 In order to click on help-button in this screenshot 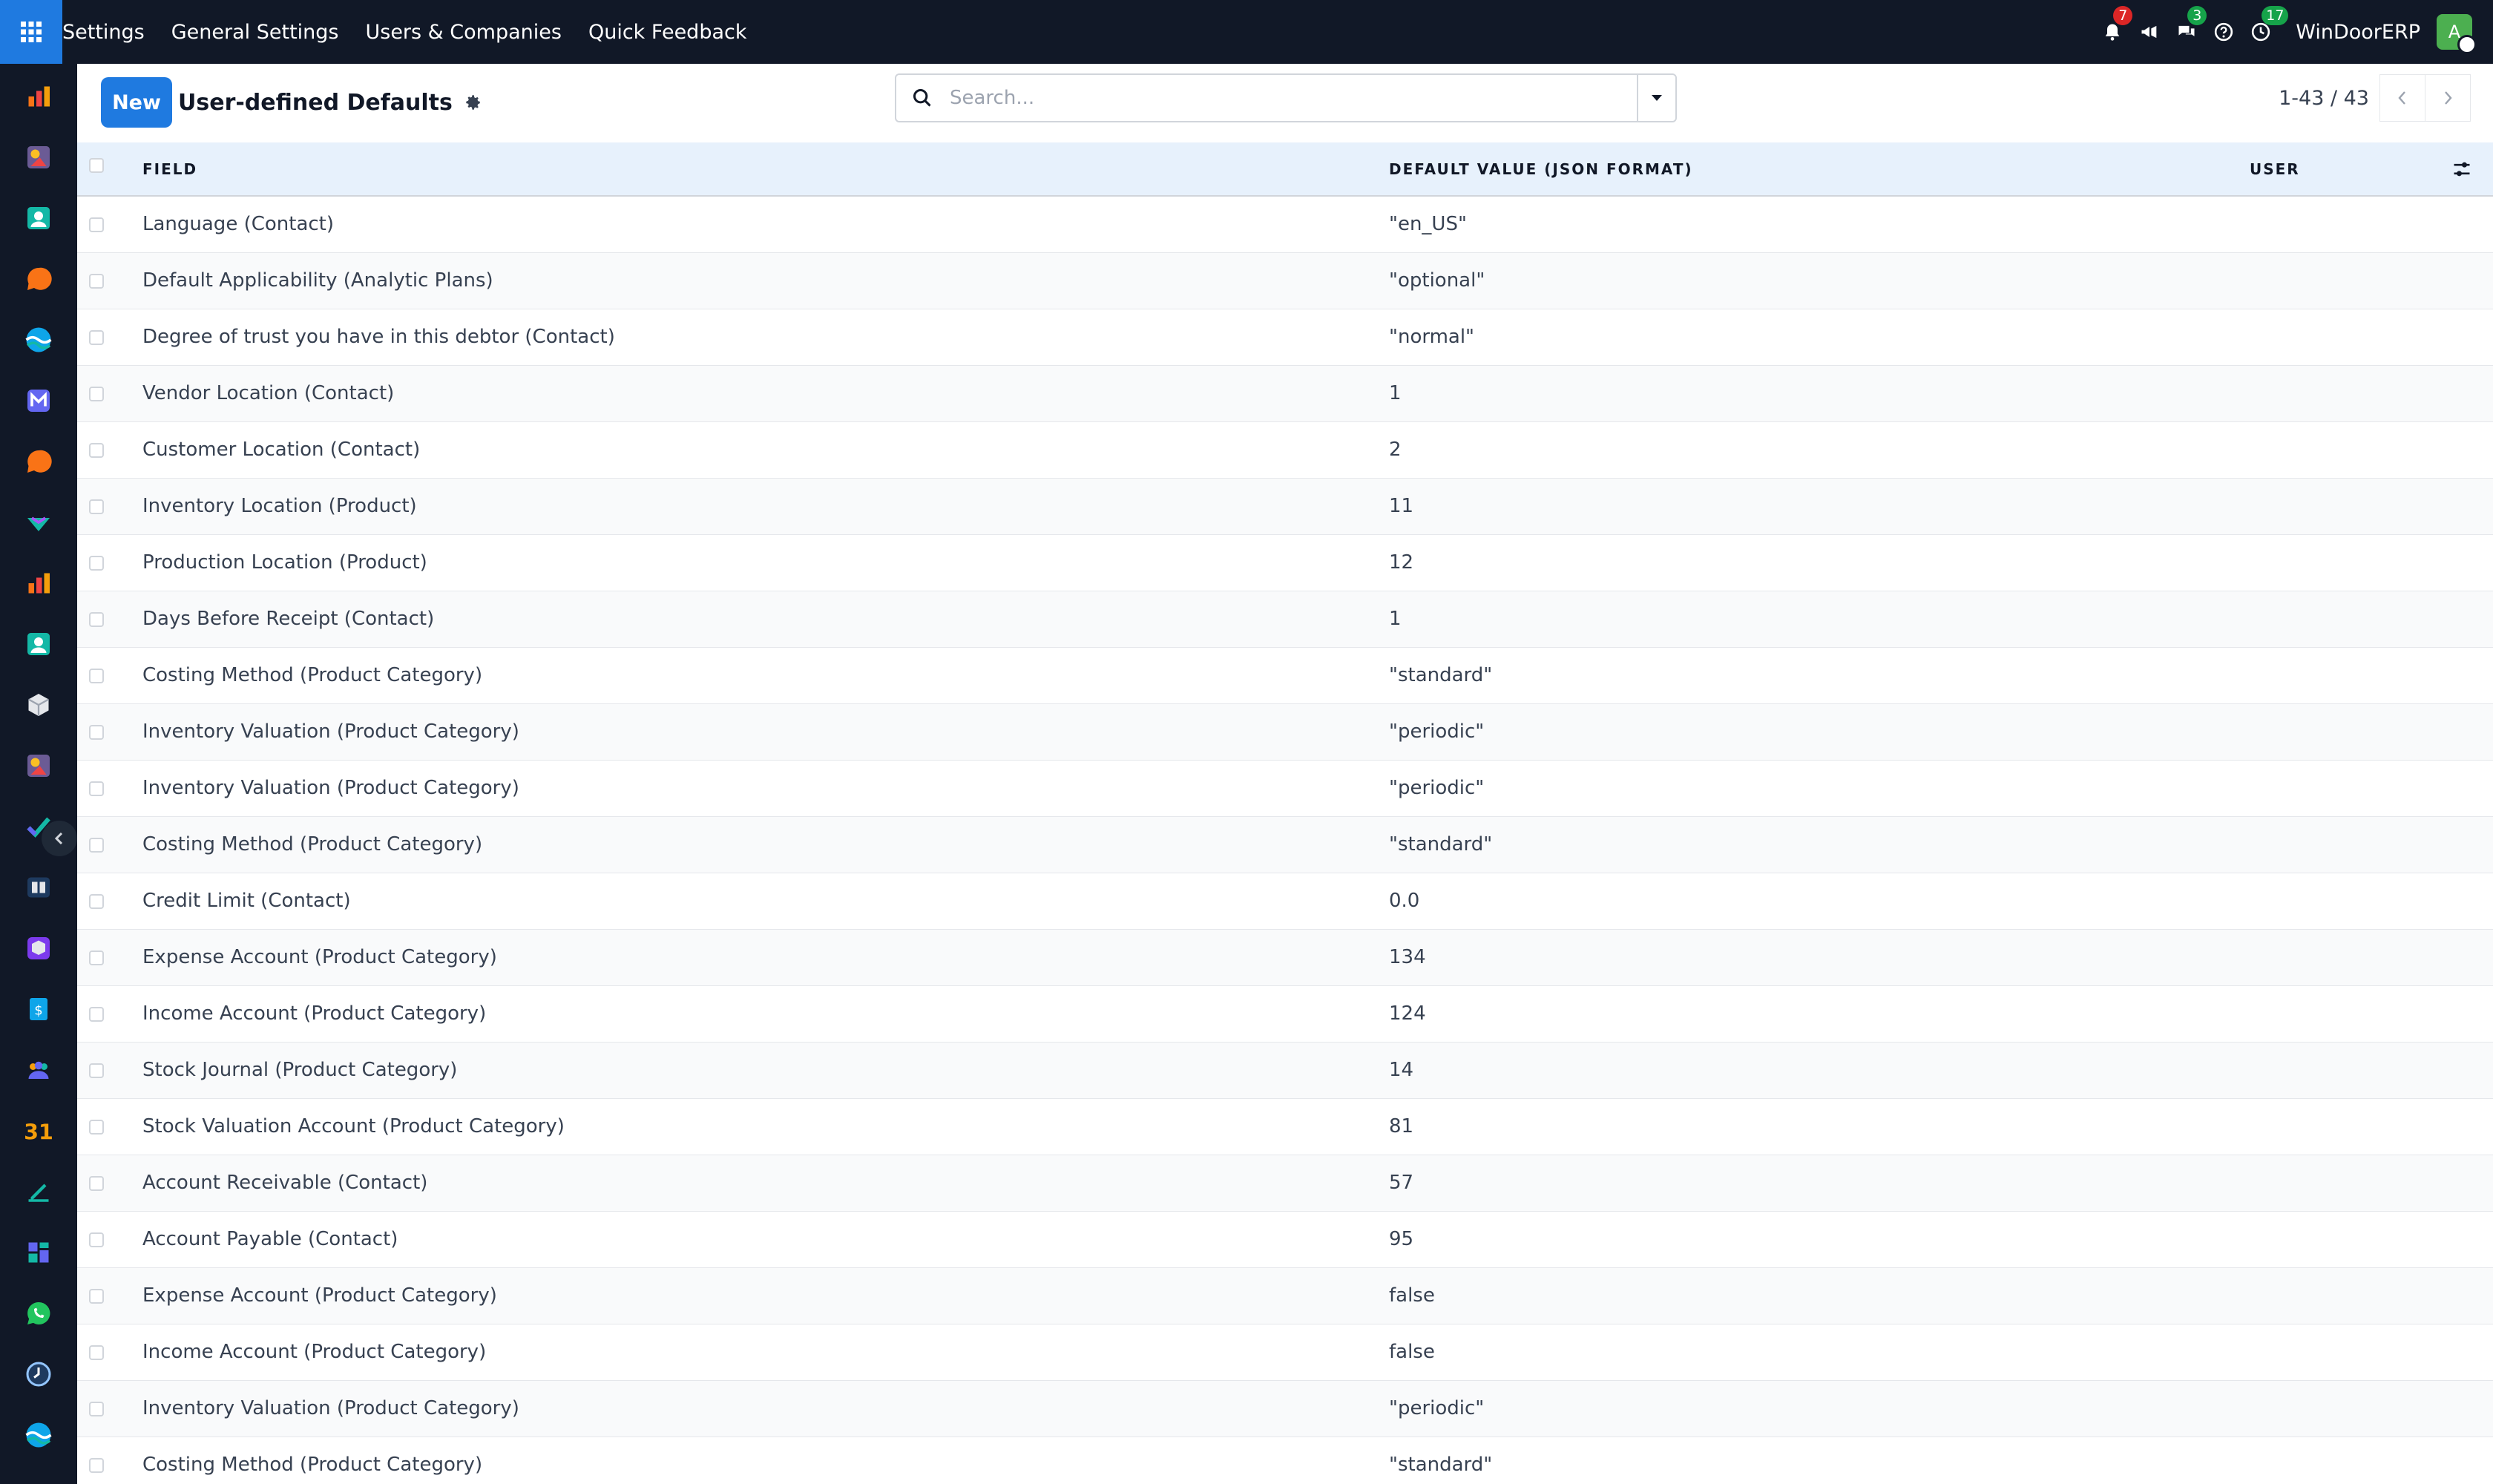, I will do `click(2223, 32)`.